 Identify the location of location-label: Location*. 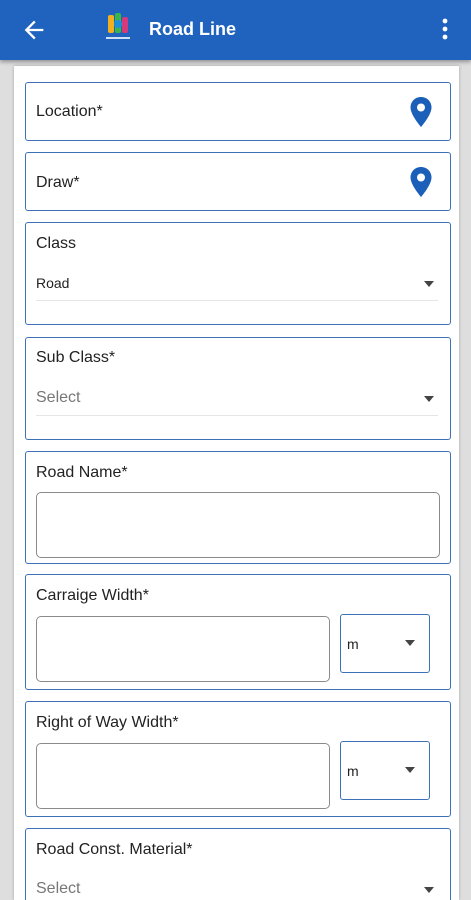
(69, 111).